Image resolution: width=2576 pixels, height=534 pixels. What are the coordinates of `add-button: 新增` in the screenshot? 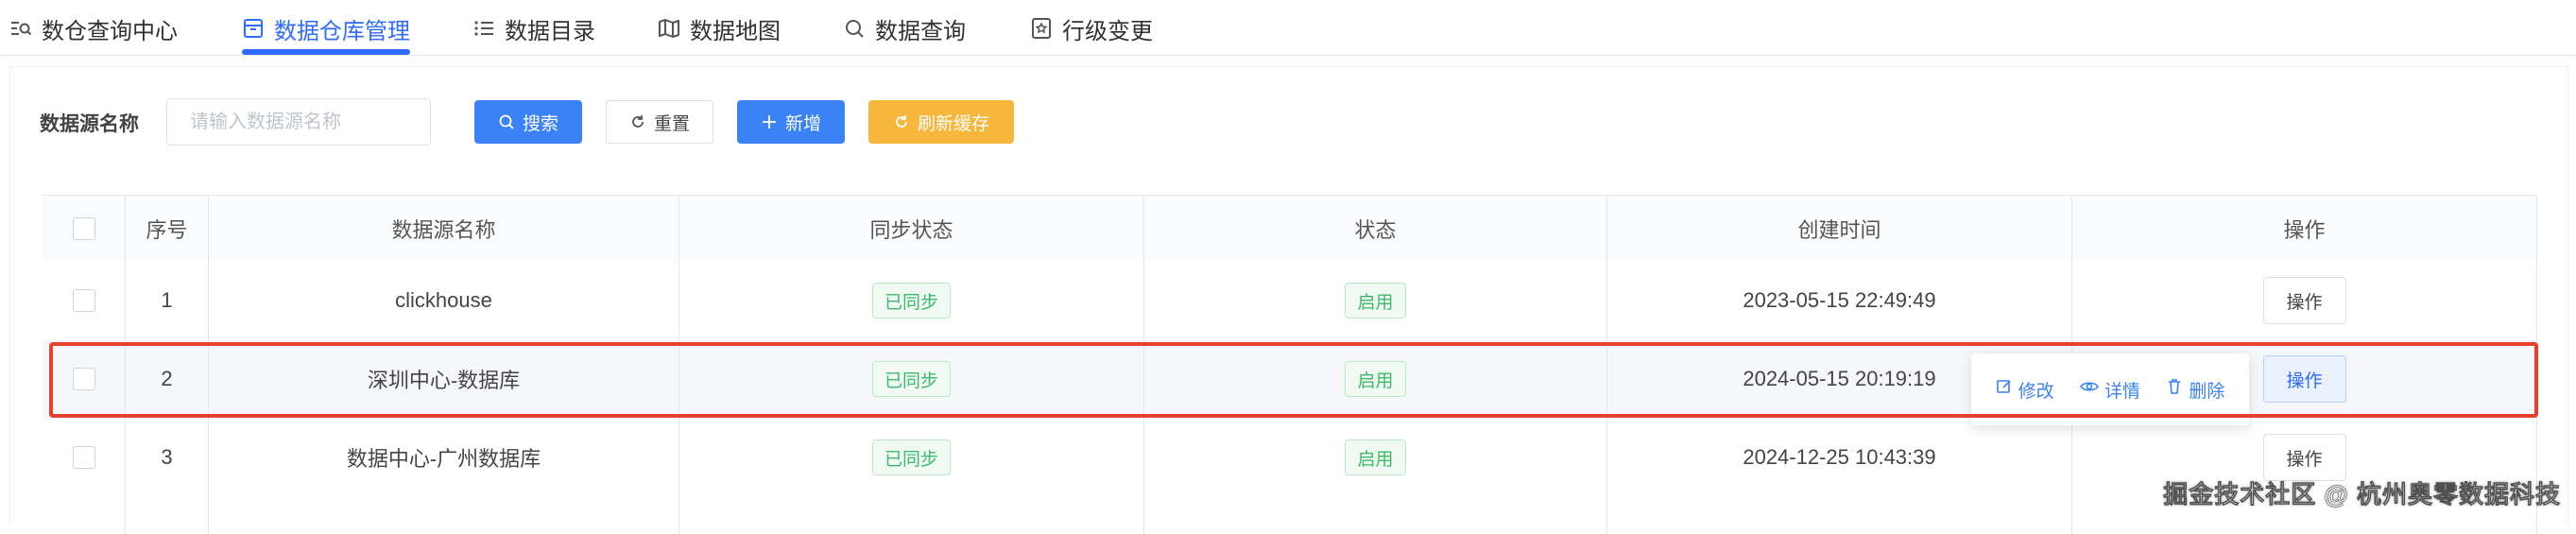 It's located at (791, 122).